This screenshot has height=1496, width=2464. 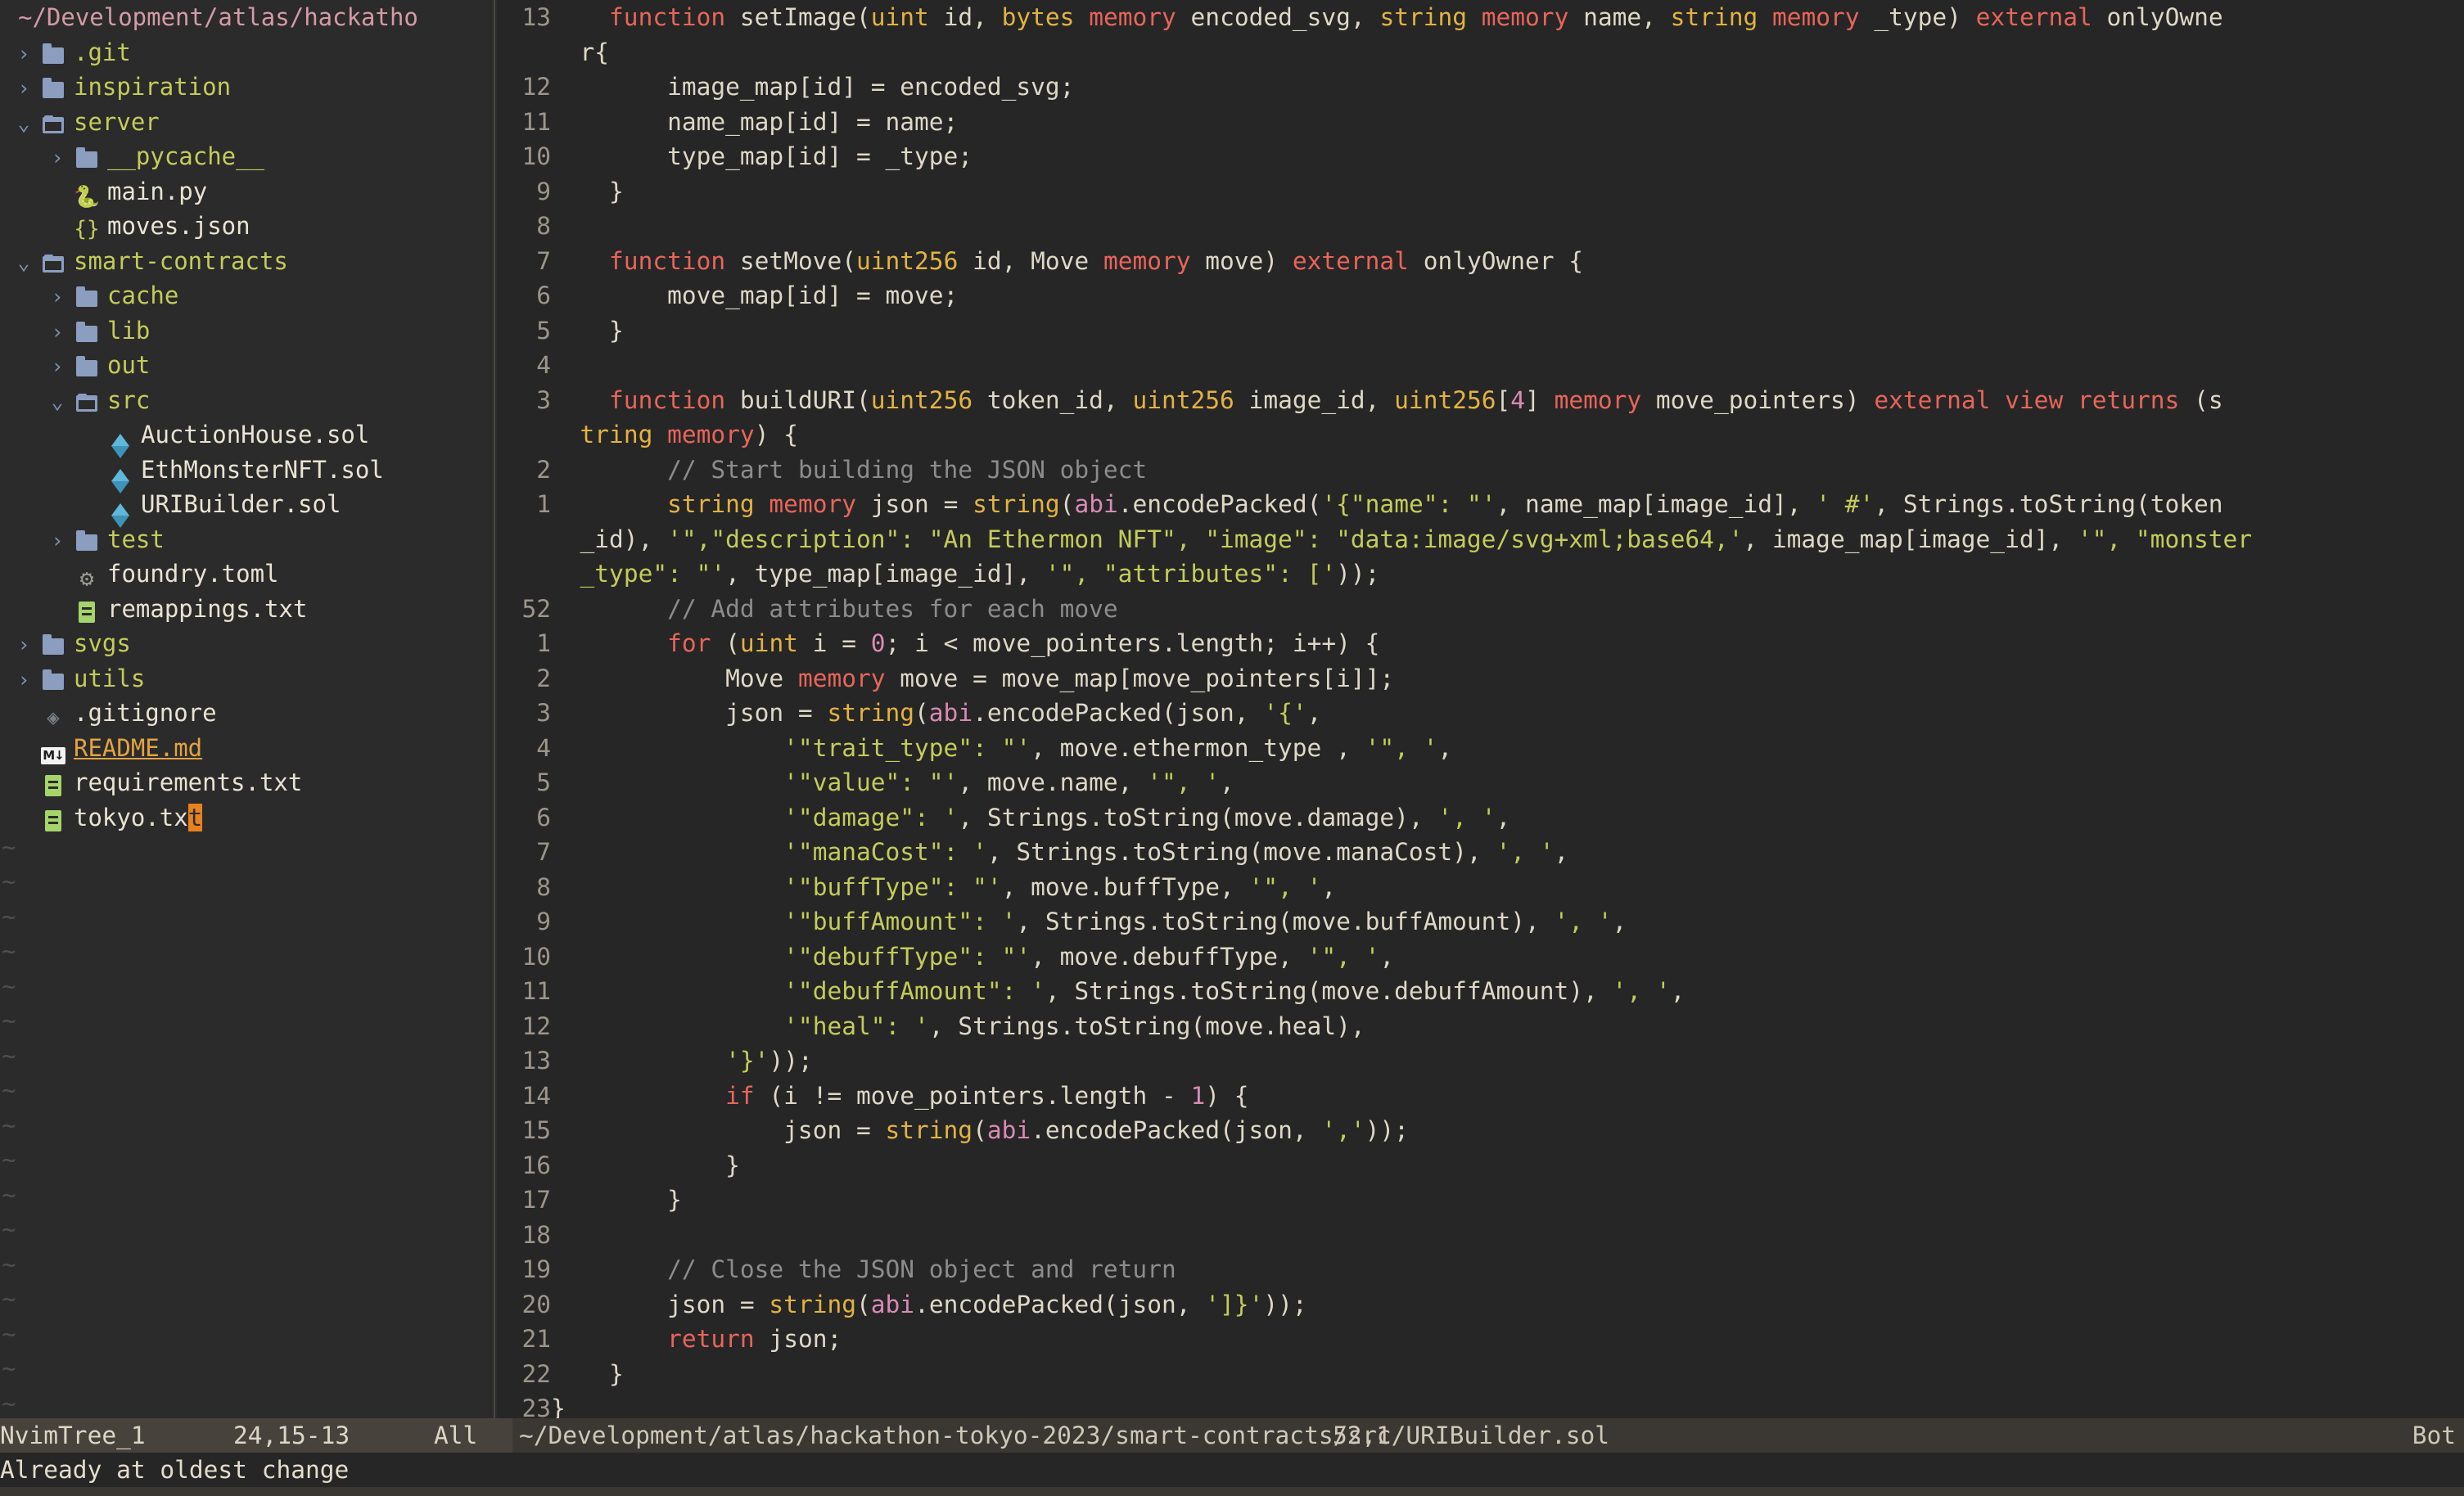 I want to click on code-line: 23}, so click(x=1480, y=1404).